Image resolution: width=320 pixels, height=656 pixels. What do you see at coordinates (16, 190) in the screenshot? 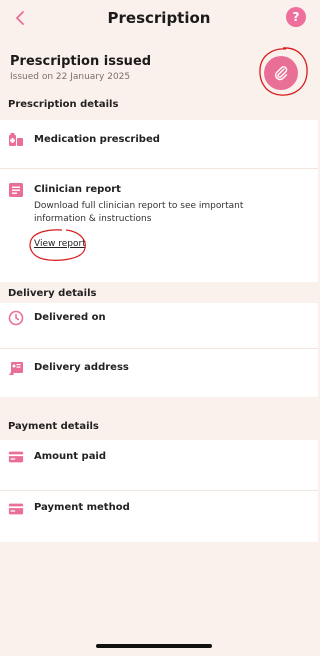
I see `document-icon` at bounding box center [16, 190].